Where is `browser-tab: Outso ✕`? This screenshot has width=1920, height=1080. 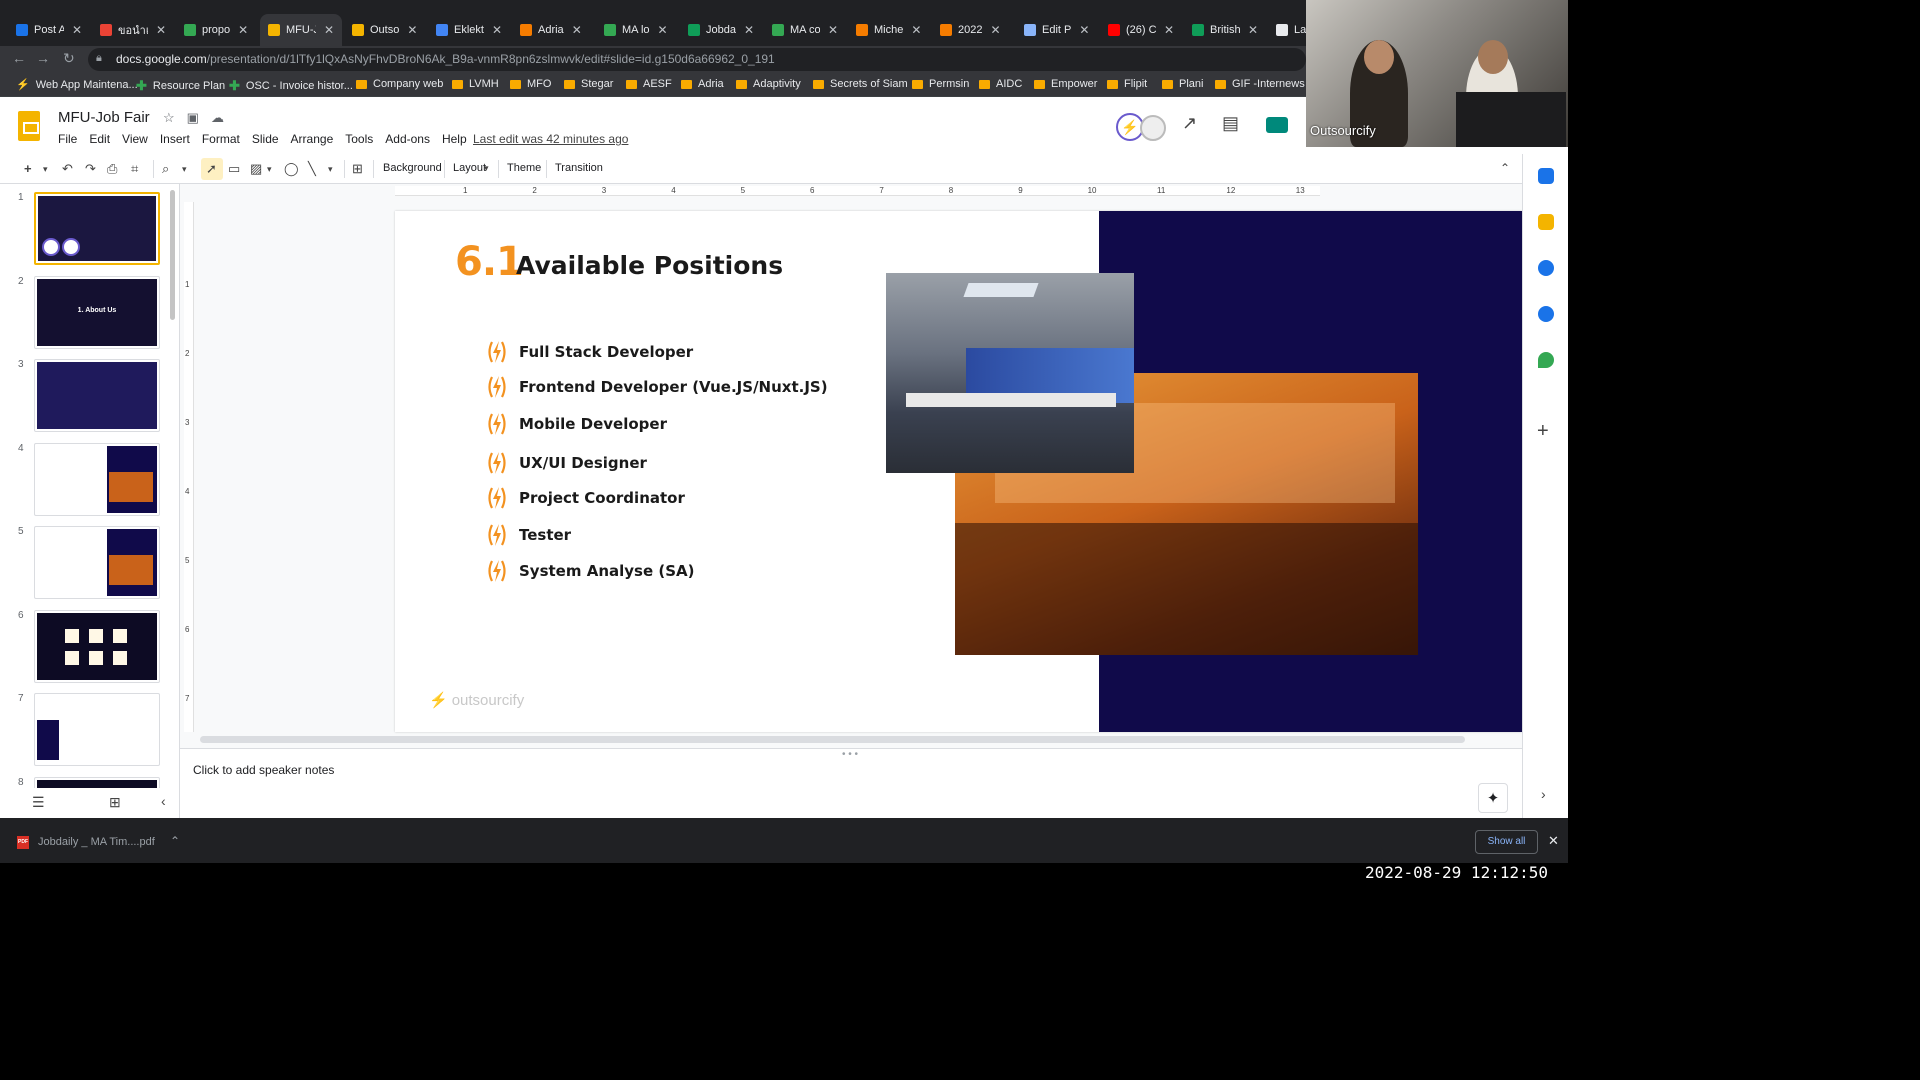
browser-tab: Outso ✕ is located at coordinates (385, 30).